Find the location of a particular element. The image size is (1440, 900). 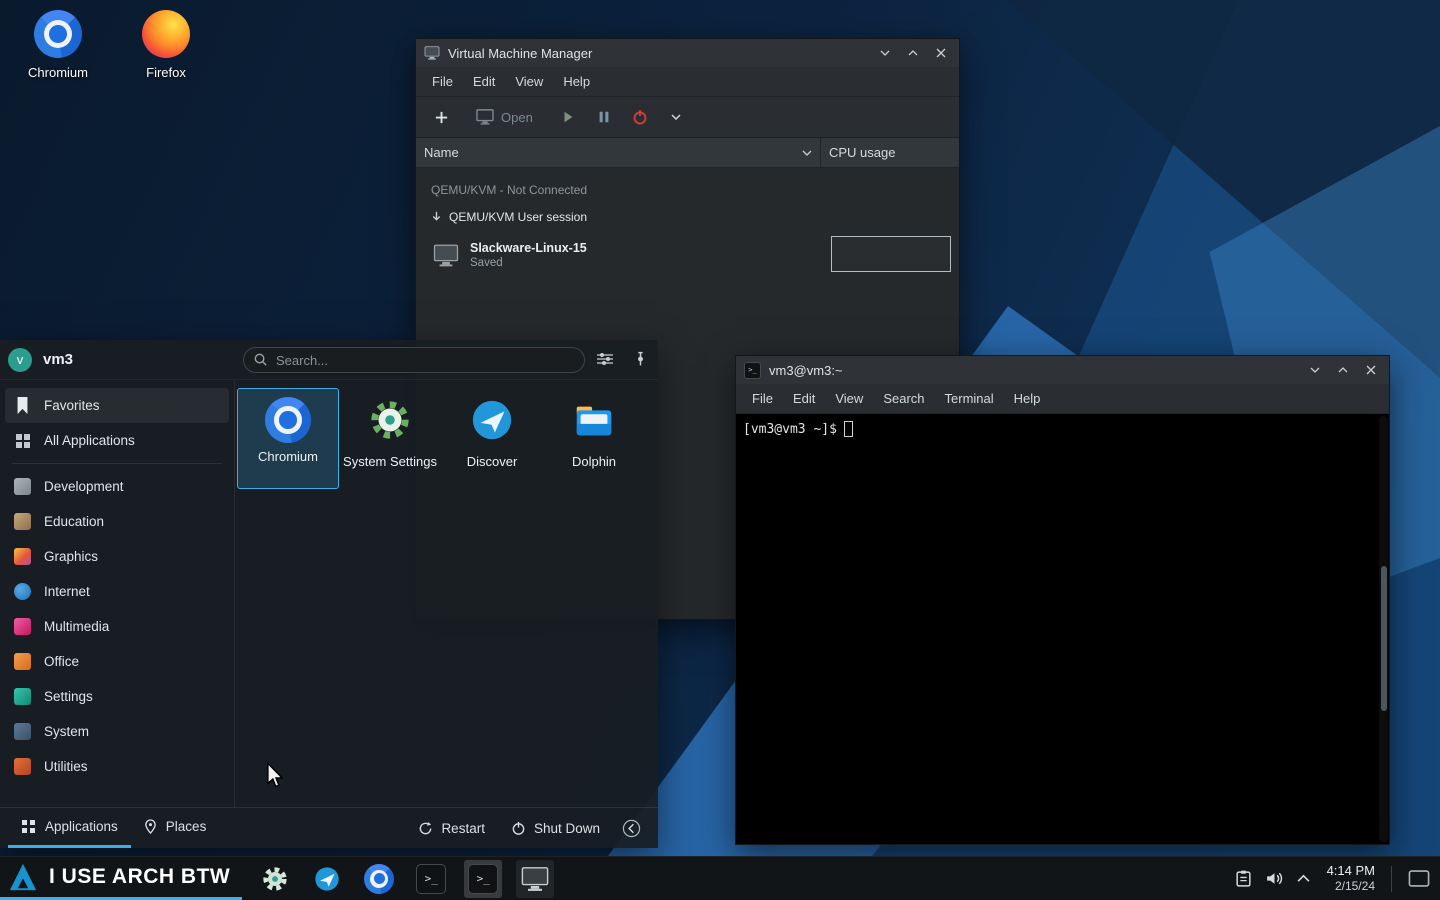

education-icon is located at coordinates (22, 521).